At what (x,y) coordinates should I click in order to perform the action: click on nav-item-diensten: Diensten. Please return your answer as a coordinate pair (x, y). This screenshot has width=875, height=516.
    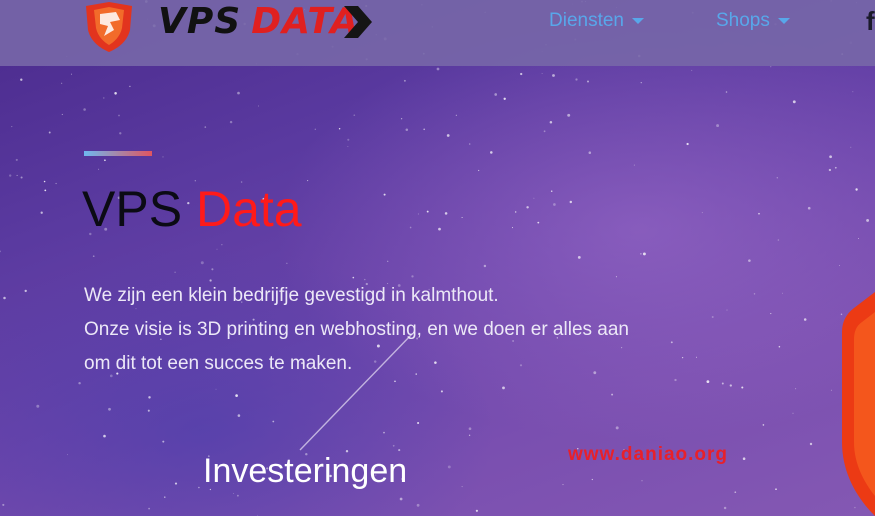
    Looking at the image, I should click on (596, 21).